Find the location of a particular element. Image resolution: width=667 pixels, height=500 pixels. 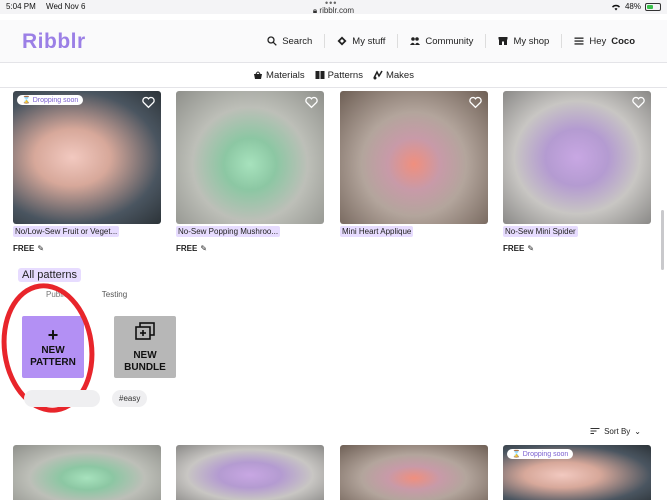

nav-my-shop-label: My shop is located at coordinates (531, 41).